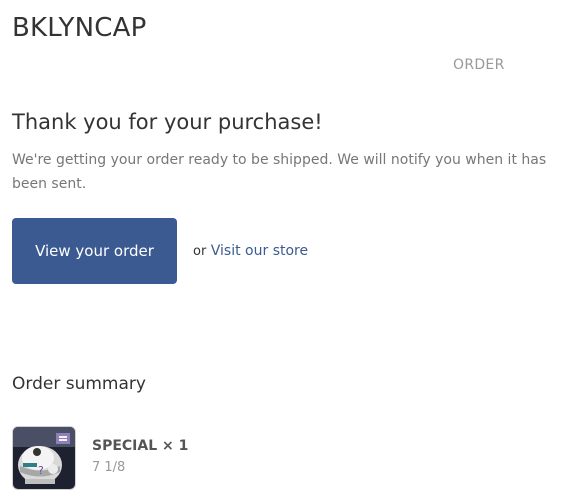 Image resolution: width=588 pixels, height=502 pixels. Describe the element at coordinates (44, 458) in the screenshot. I see `product-thumbnail-icon: ?` at that location.